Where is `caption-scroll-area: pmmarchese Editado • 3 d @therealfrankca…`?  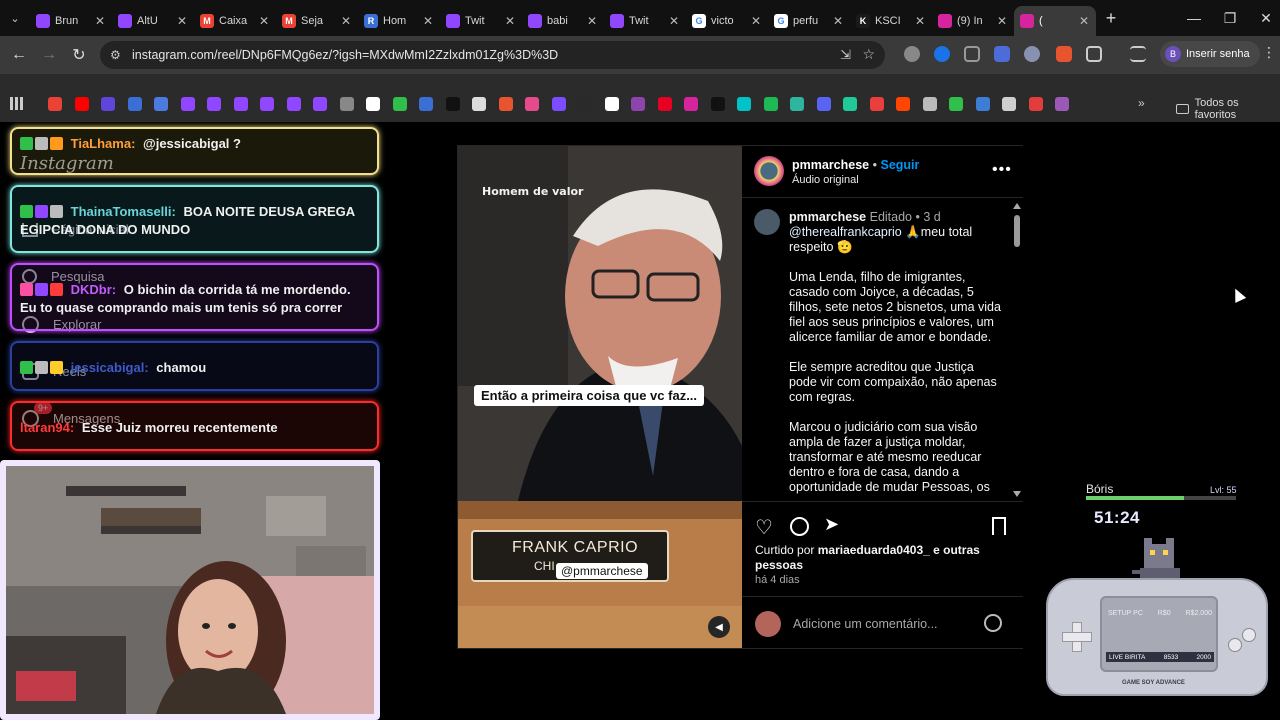 caption-scroll-area: pmmarchese Editado • 3 d @therealfrankca… is located at coordinates (882, 351).